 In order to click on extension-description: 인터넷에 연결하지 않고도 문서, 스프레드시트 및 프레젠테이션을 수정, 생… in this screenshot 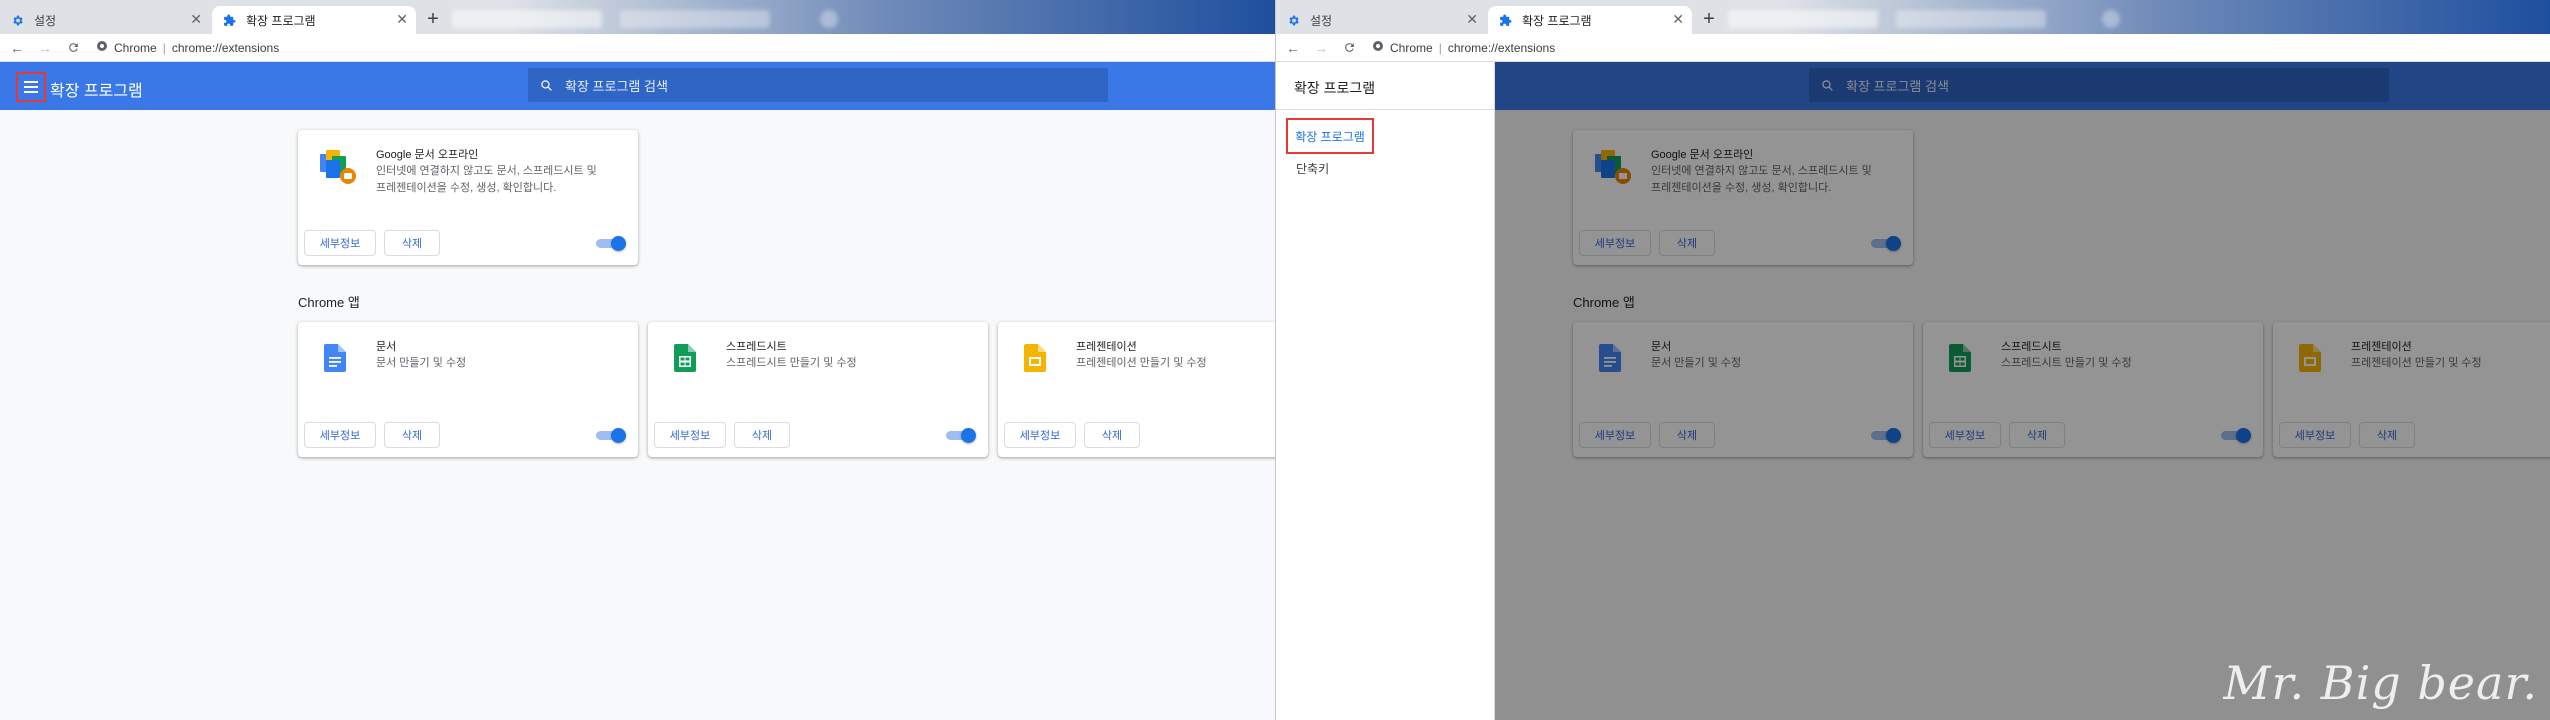, I will do `click(486, 180)`.